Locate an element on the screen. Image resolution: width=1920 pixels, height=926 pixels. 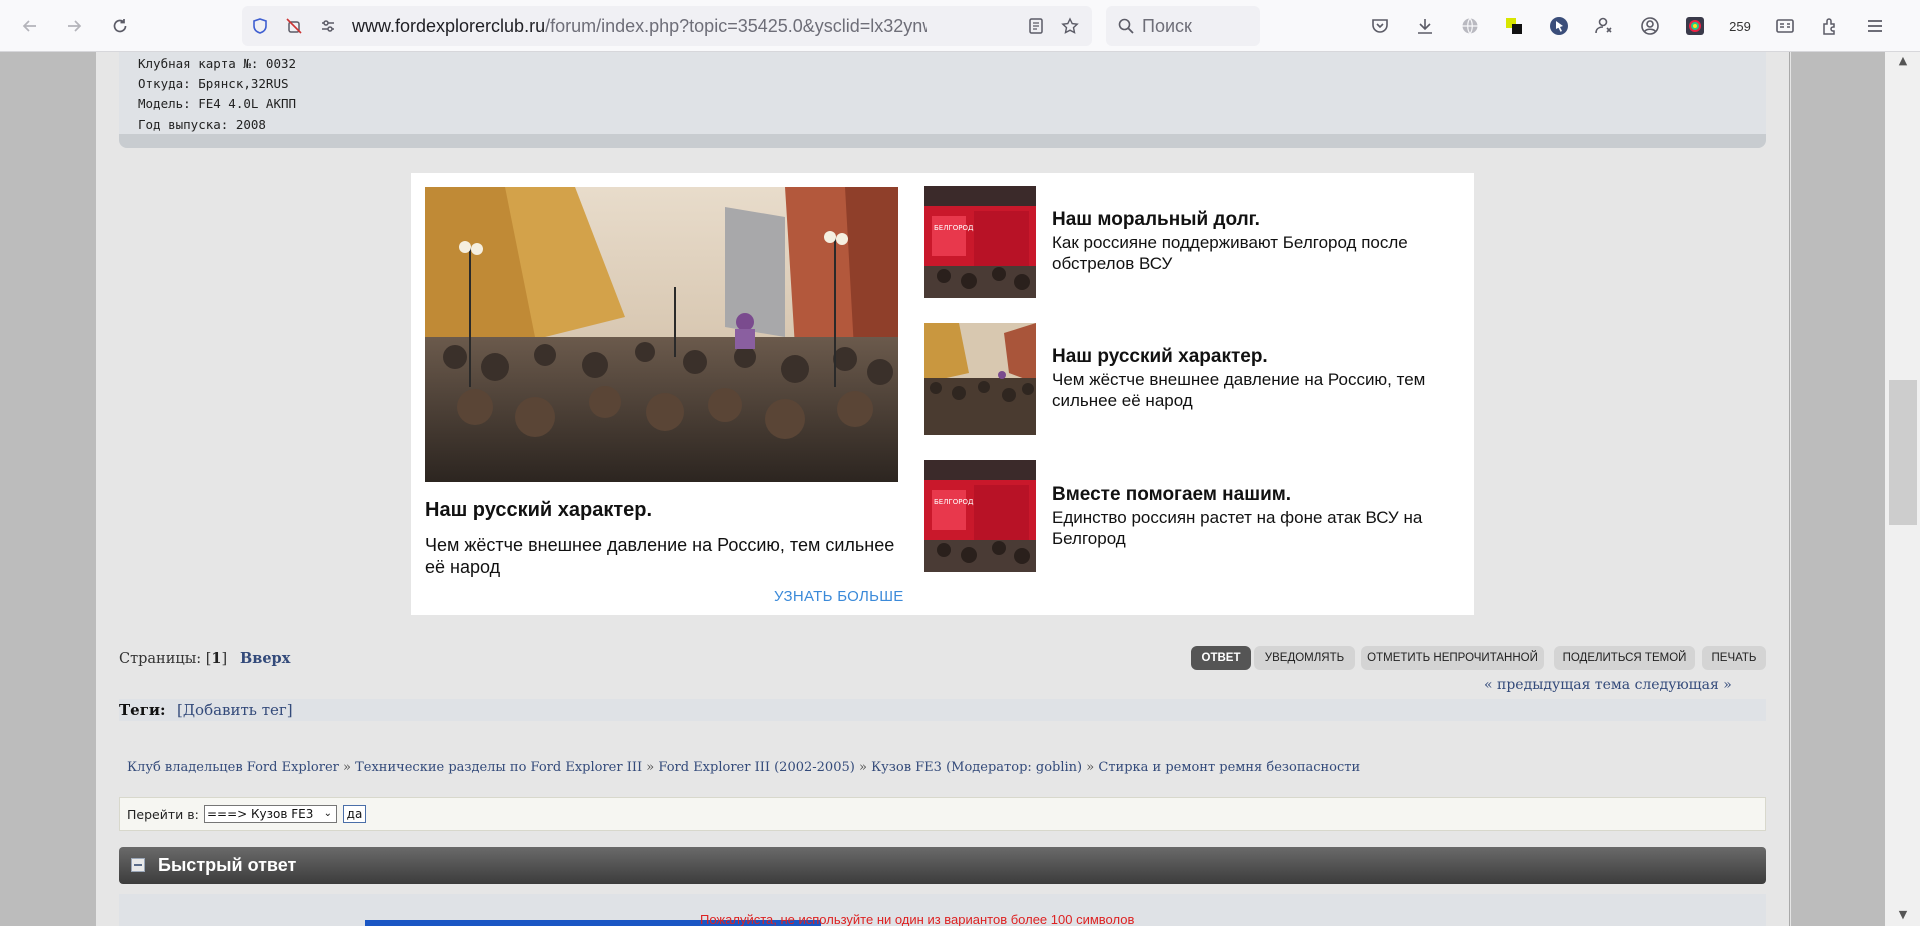
ad-main-image is located at coordinates (661, 334).